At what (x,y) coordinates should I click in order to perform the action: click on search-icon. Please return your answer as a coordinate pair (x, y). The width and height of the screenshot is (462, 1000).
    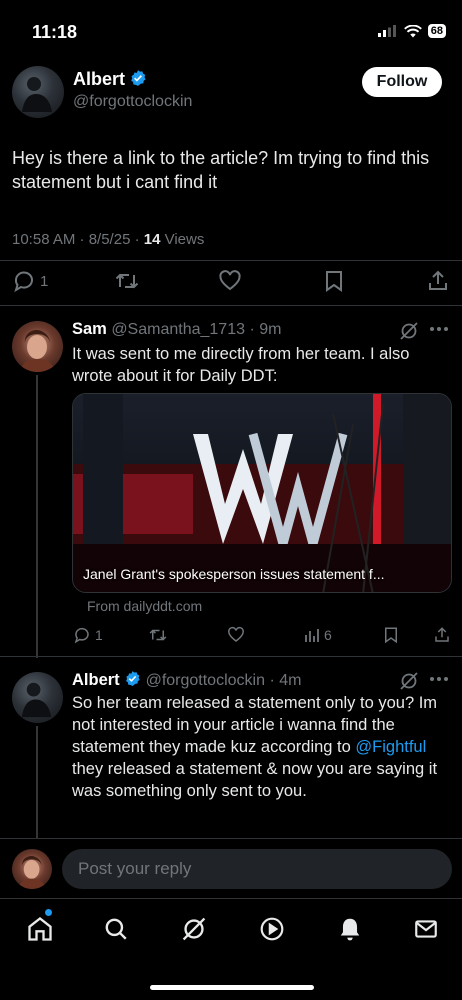
    Looking at the image, I should click on (116, 929).